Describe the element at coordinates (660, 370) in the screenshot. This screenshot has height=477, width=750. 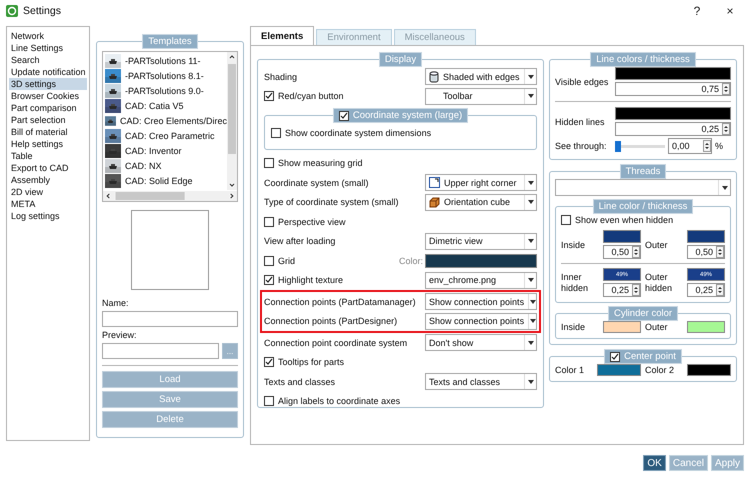
I see `field-label: Color 2` at that location.